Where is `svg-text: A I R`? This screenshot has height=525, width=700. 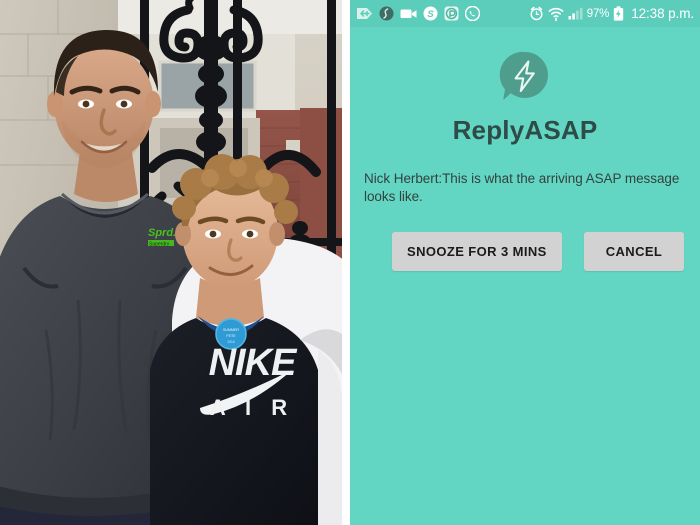 svg-text: A I R is located at coordinates (252, 407).